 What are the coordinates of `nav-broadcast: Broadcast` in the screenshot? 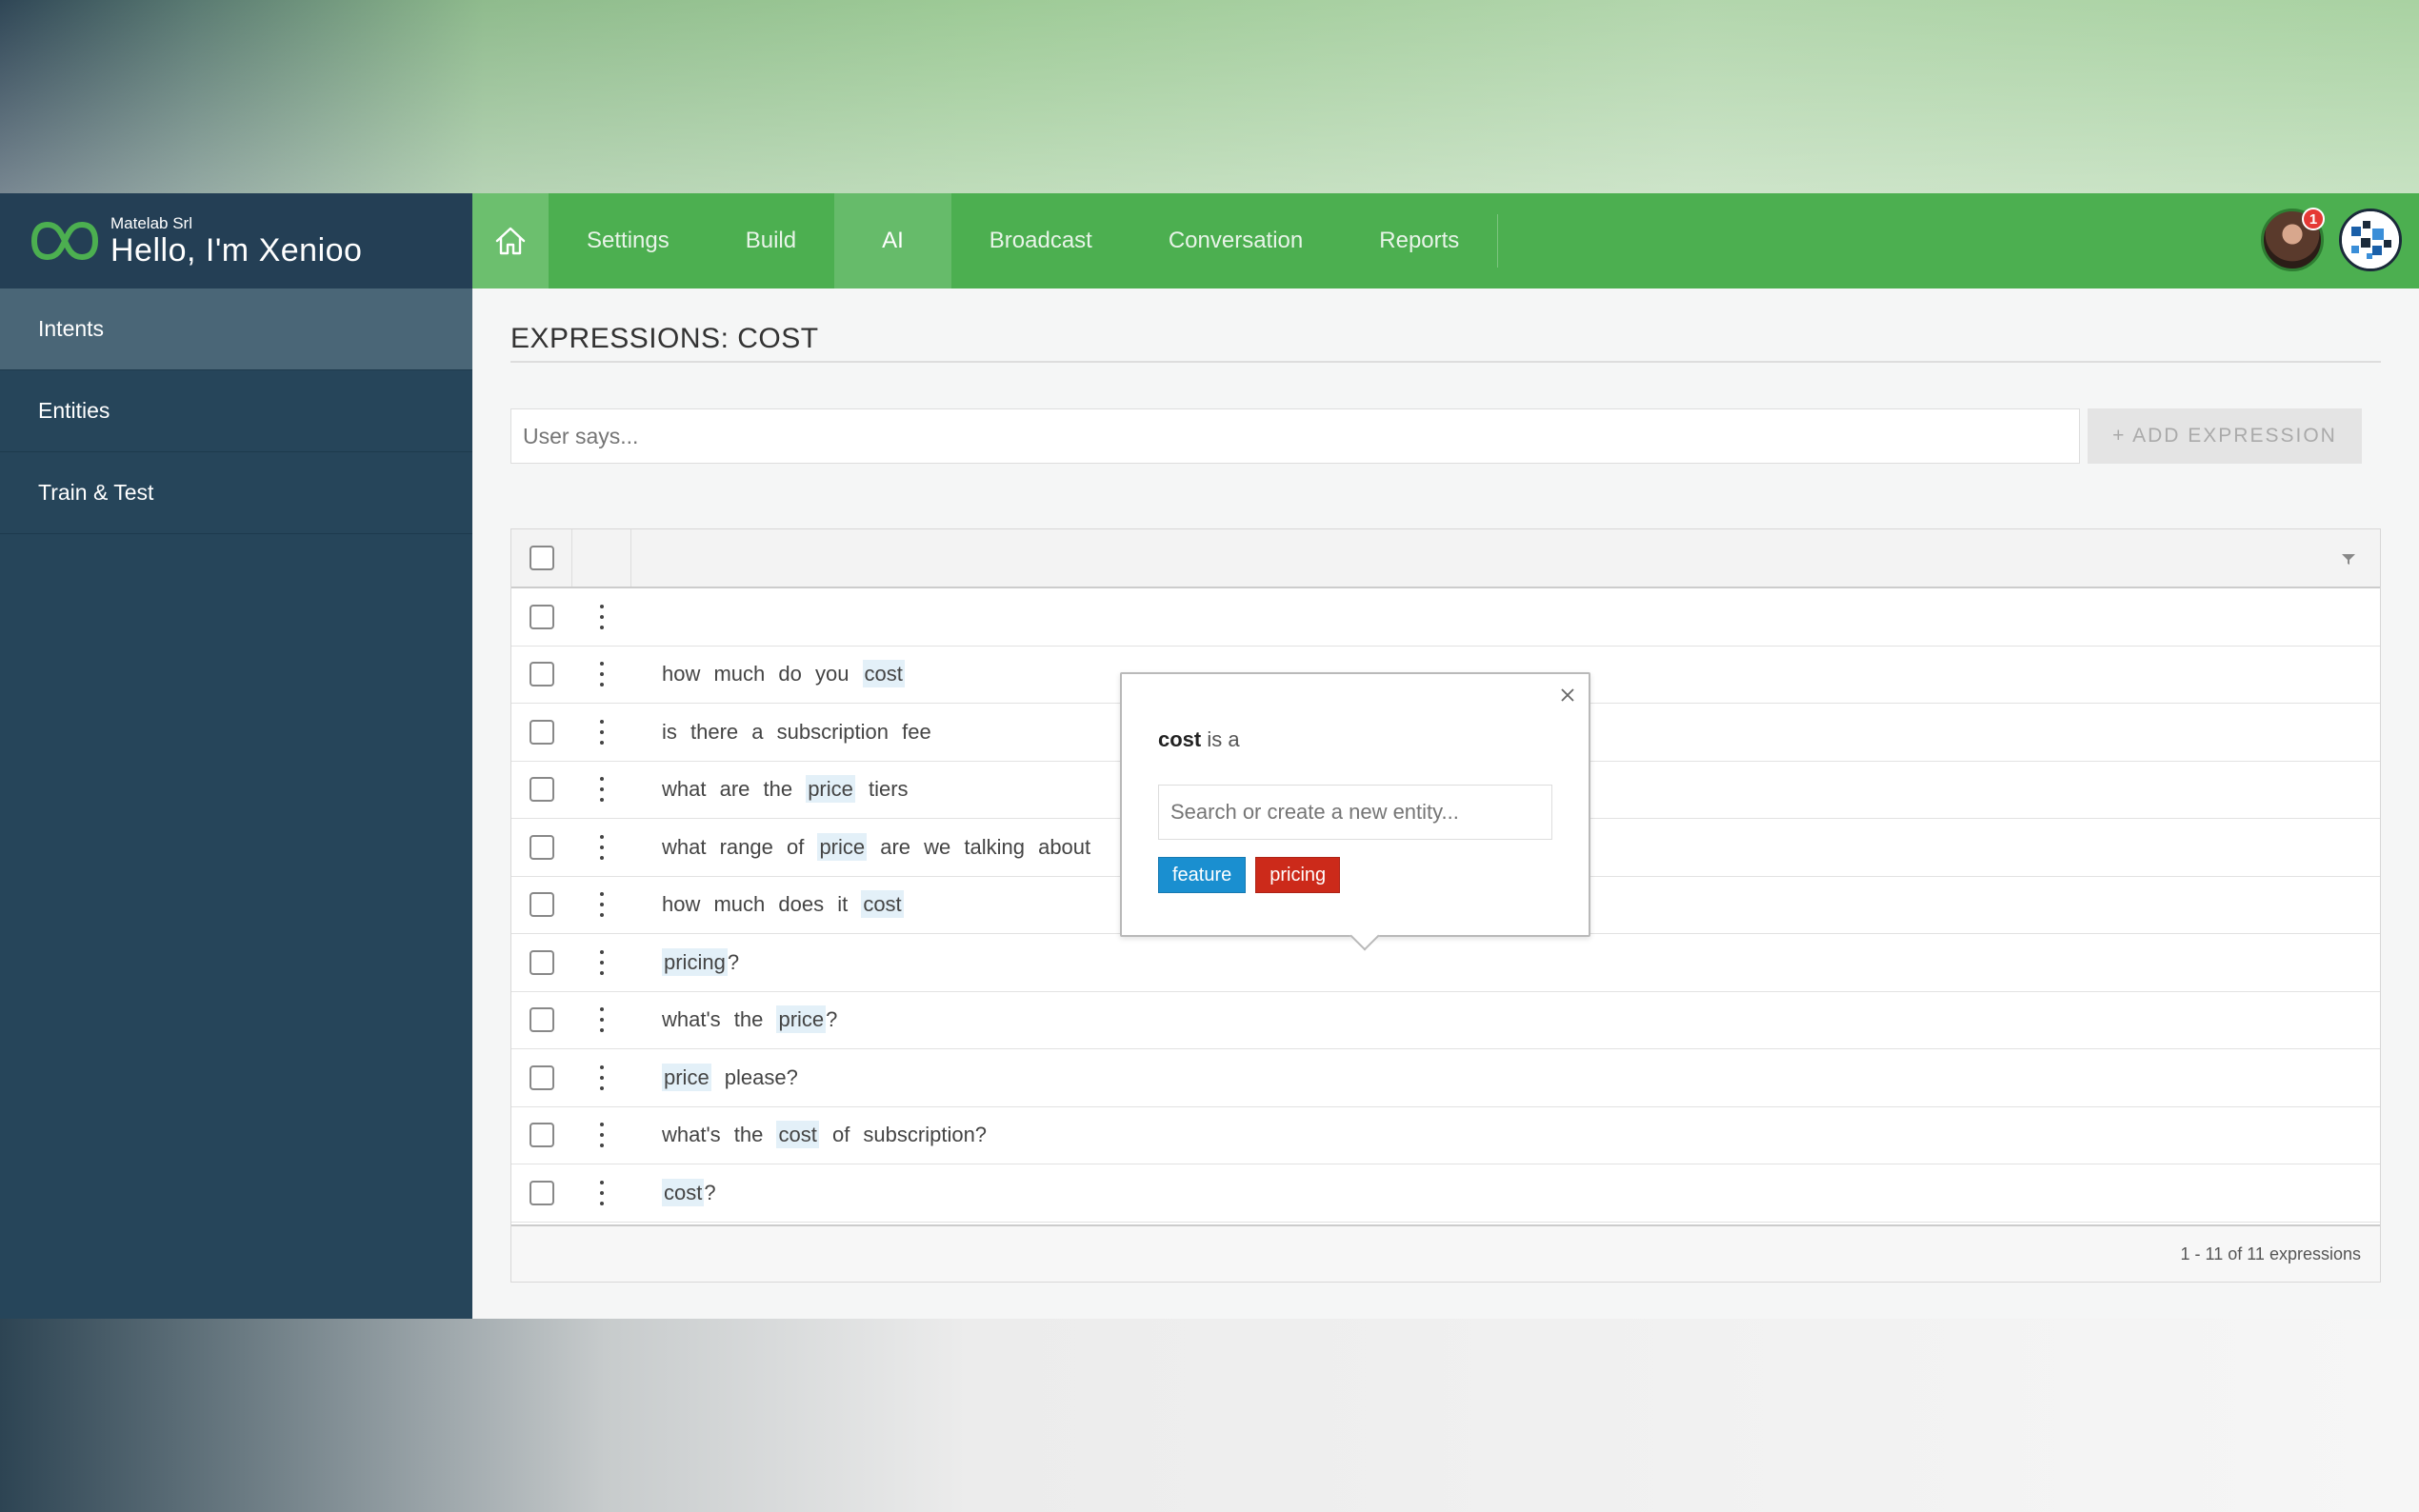 It's located at (1040, 240).